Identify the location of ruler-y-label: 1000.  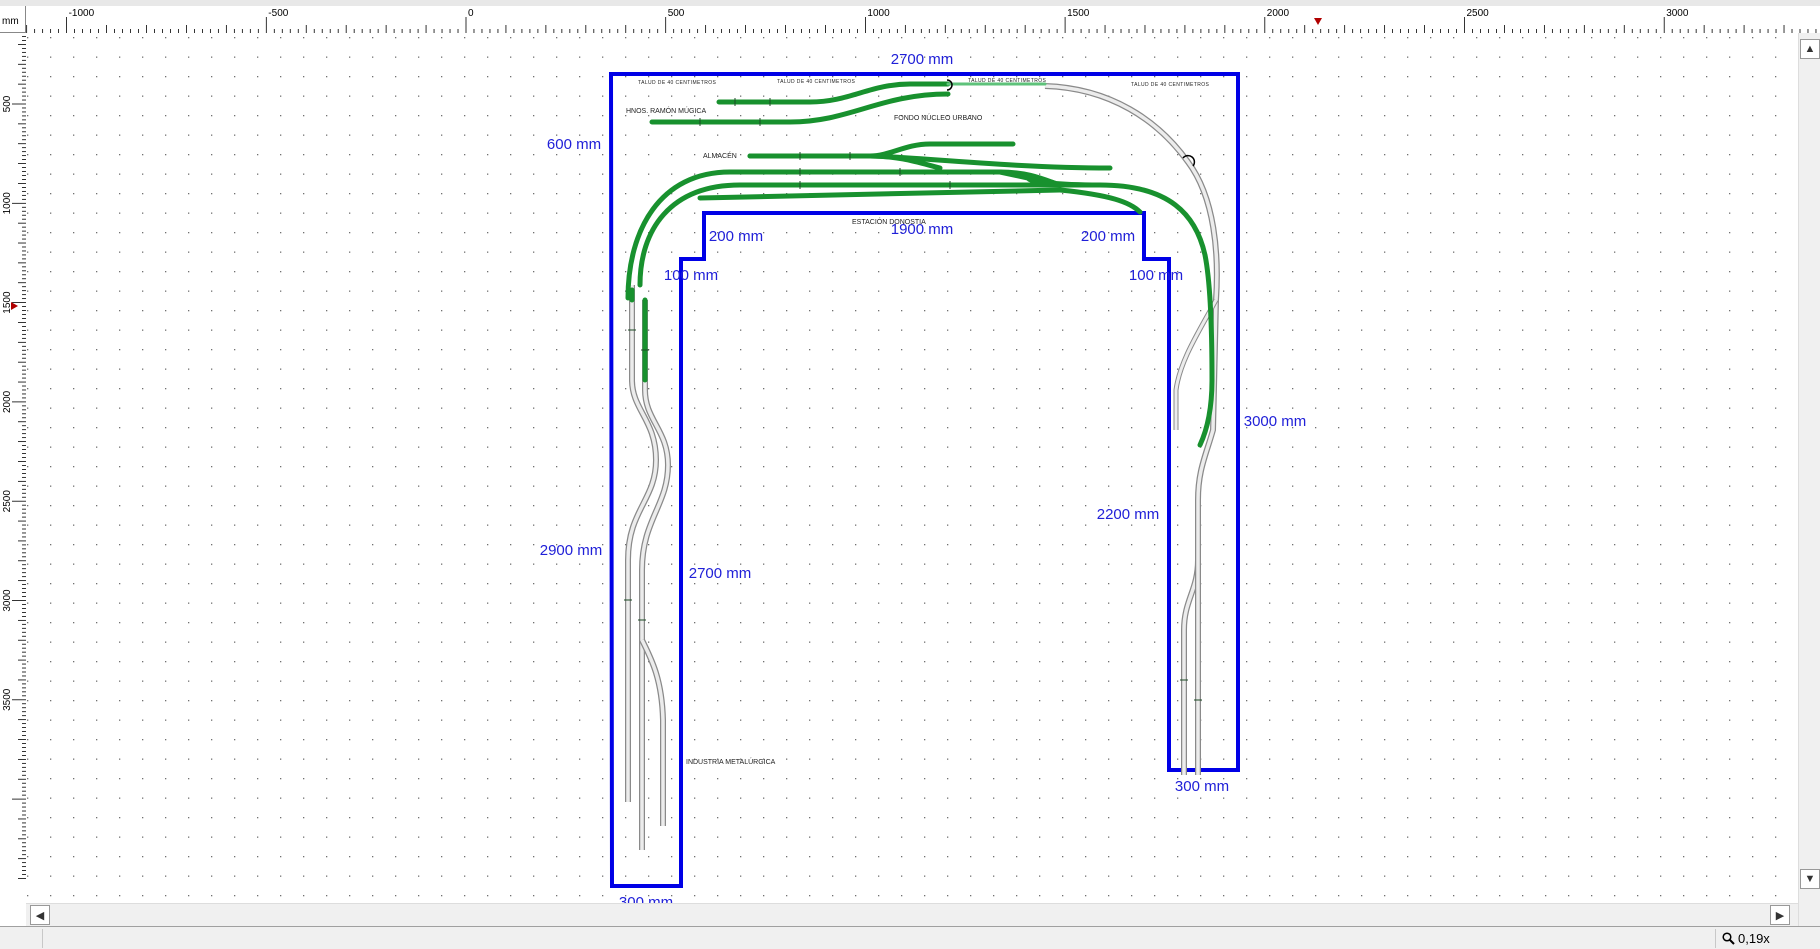
(7, 203).